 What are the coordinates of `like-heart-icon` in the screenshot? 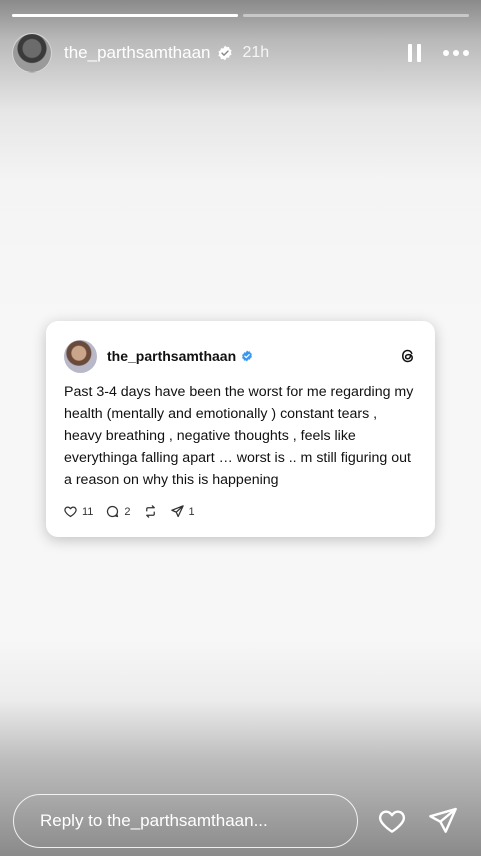 It's located at (392, 821).